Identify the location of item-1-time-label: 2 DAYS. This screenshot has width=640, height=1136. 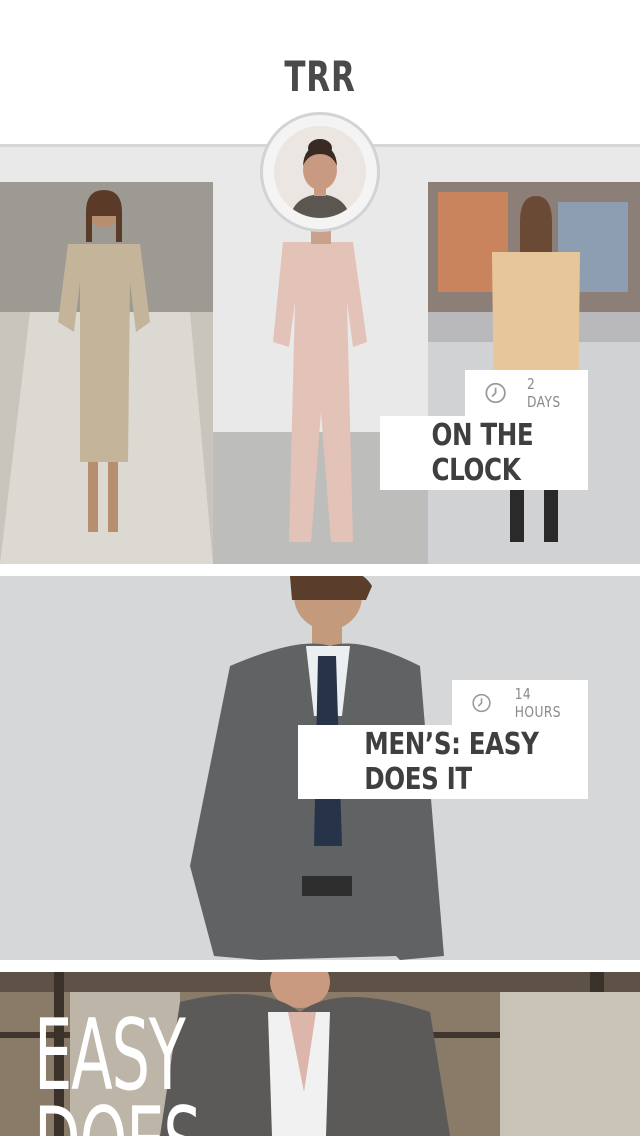
(544, 393).